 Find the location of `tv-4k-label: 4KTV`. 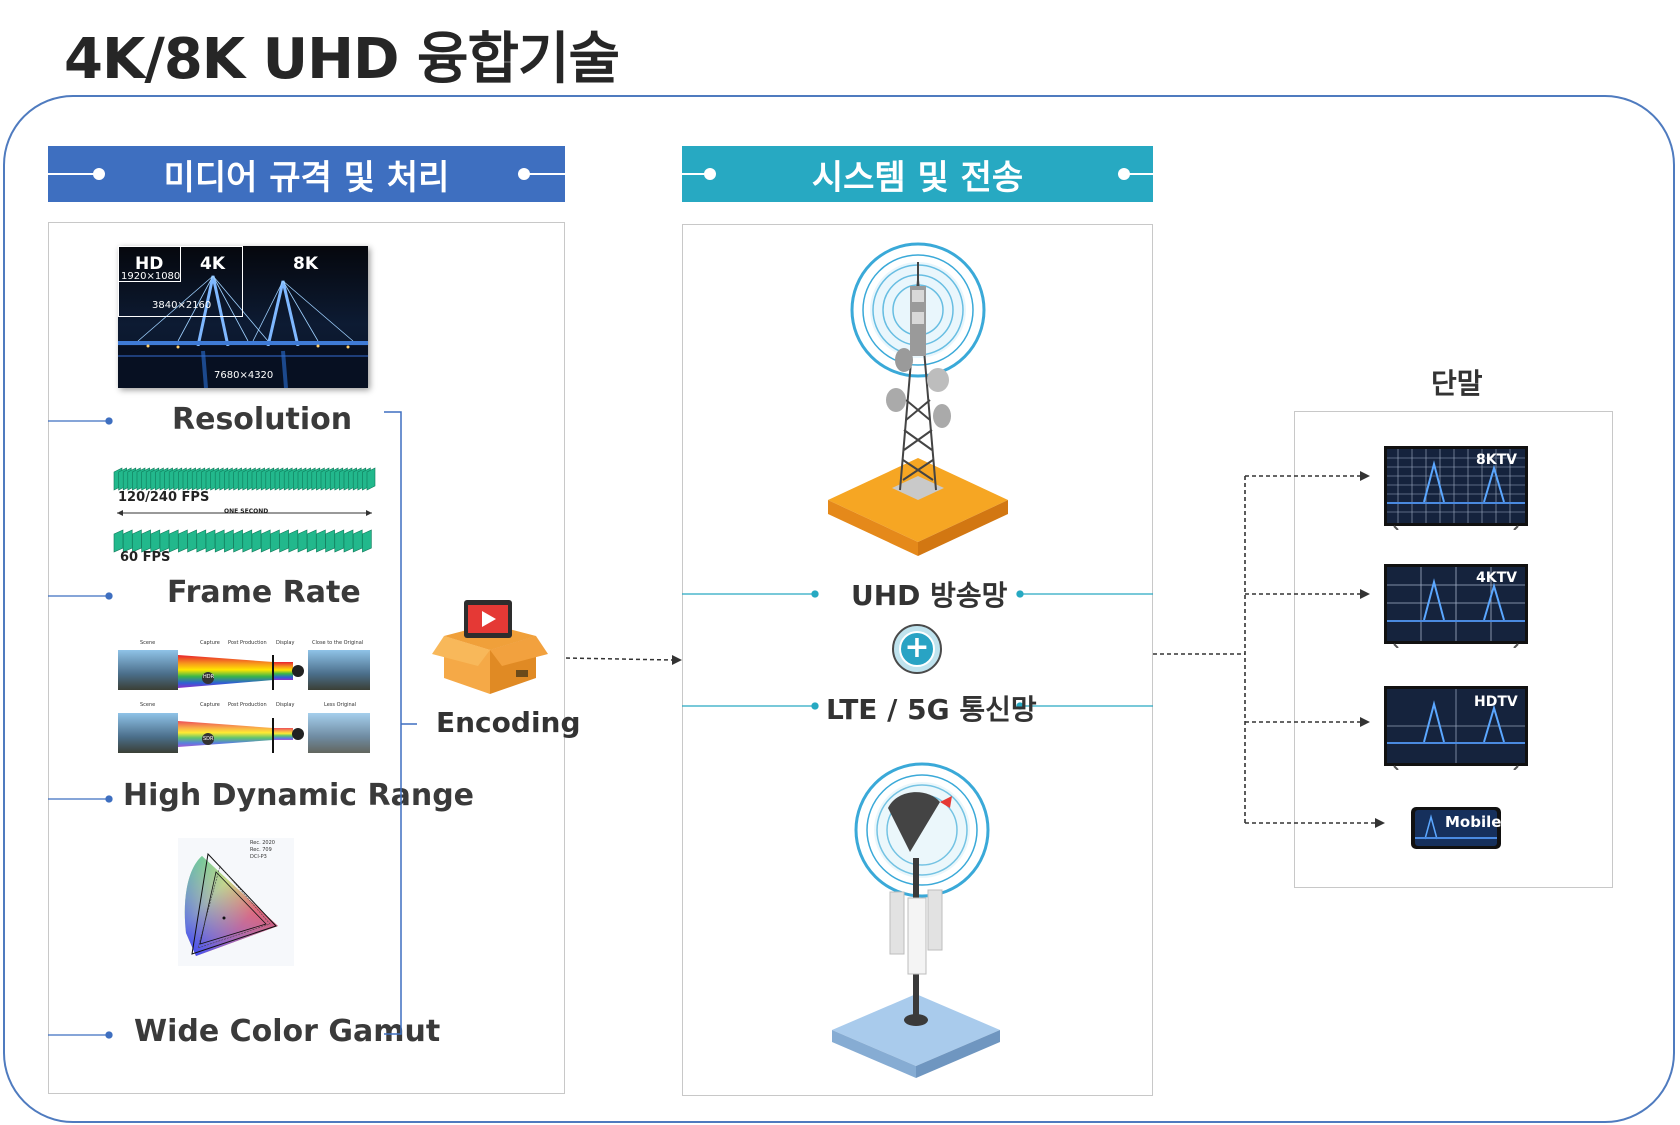

tv-4k-label: 4KTV is located at coordinates (1496, 578).